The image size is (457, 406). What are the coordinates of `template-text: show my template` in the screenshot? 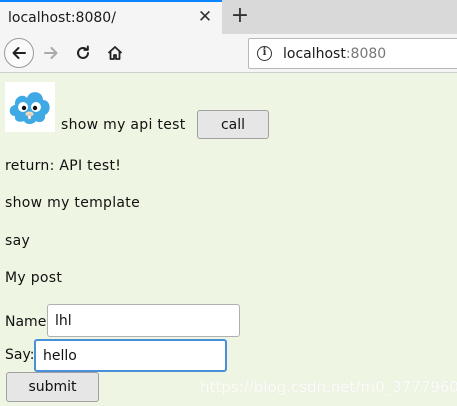 It's located at (73, 203).